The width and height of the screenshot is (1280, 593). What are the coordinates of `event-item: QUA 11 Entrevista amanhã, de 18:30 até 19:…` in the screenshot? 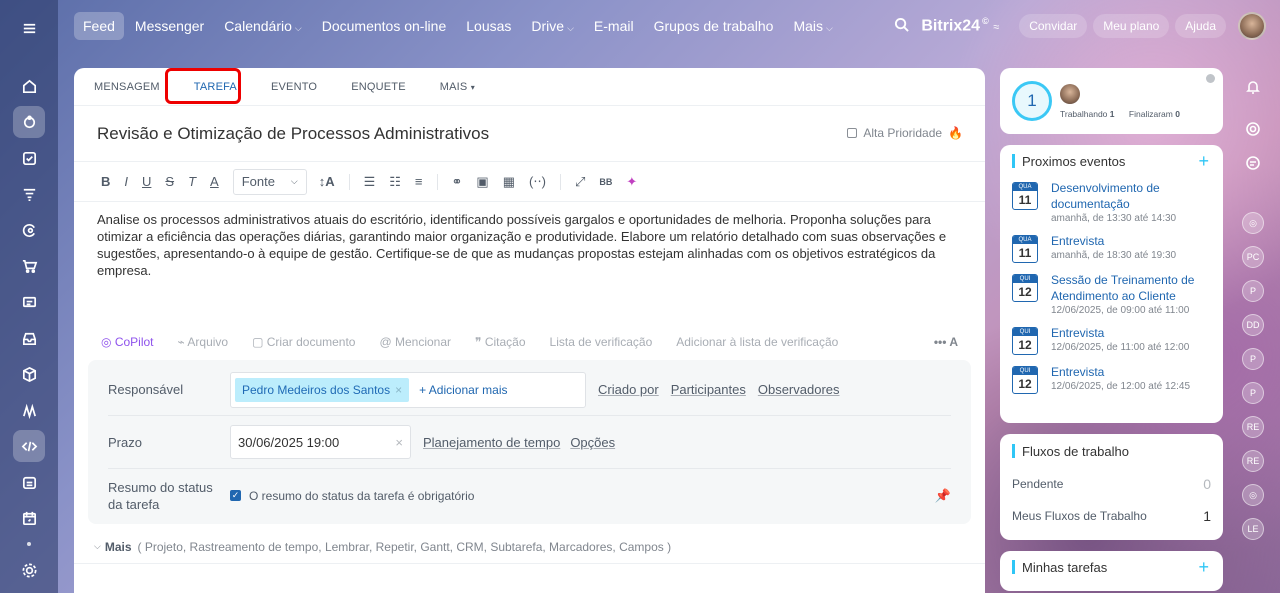 It's located at (1111, 249).